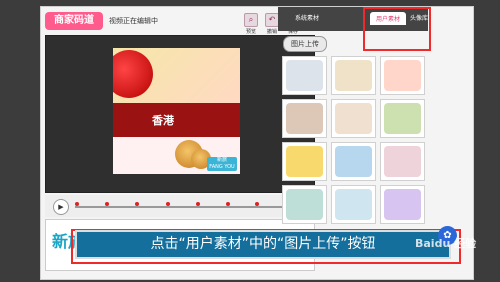 The height and width of the screenshot is (282, 500). What do you see at coordinates (191, 205) in the screenshot?
I see `timeline-track` at bounding box center [191, 205].